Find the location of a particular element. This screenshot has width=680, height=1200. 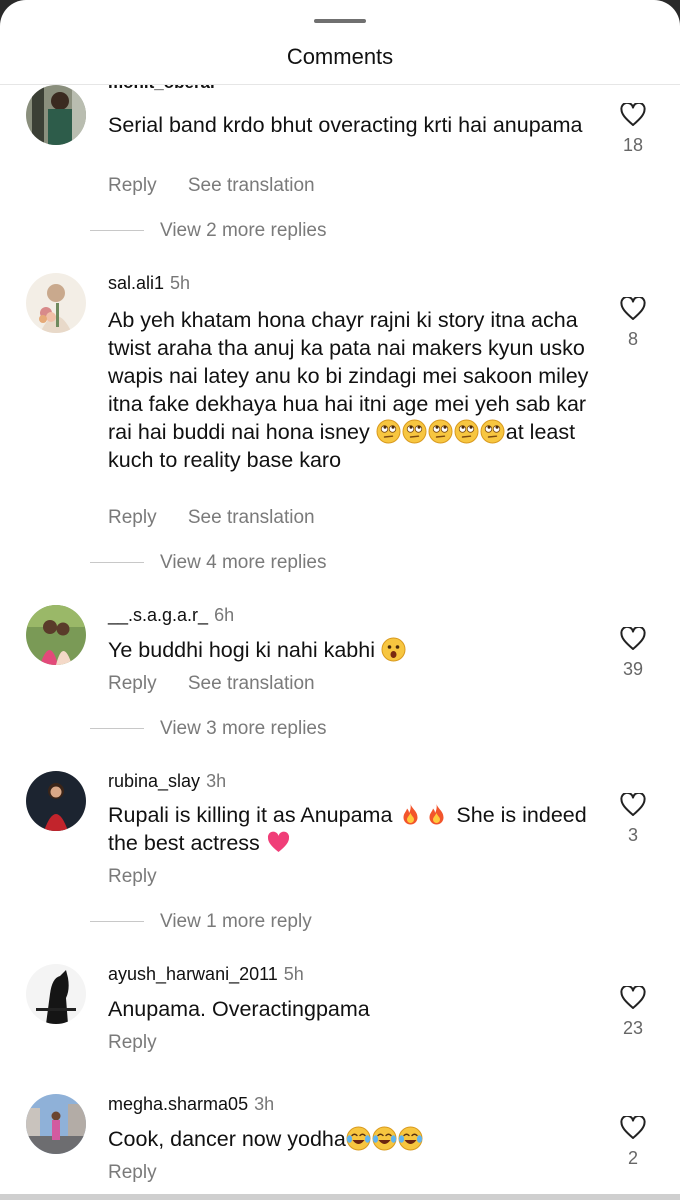

like-count: 39 is located at coordinates (633, 669).